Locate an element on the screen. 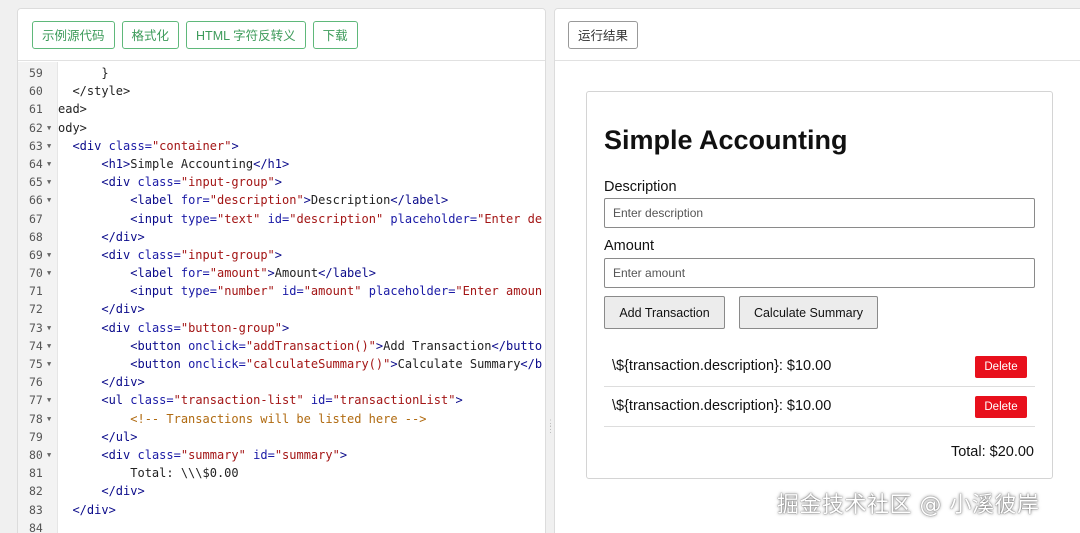  calculate-summary-button: Calculate Summary is located at coordinates (808, 312).